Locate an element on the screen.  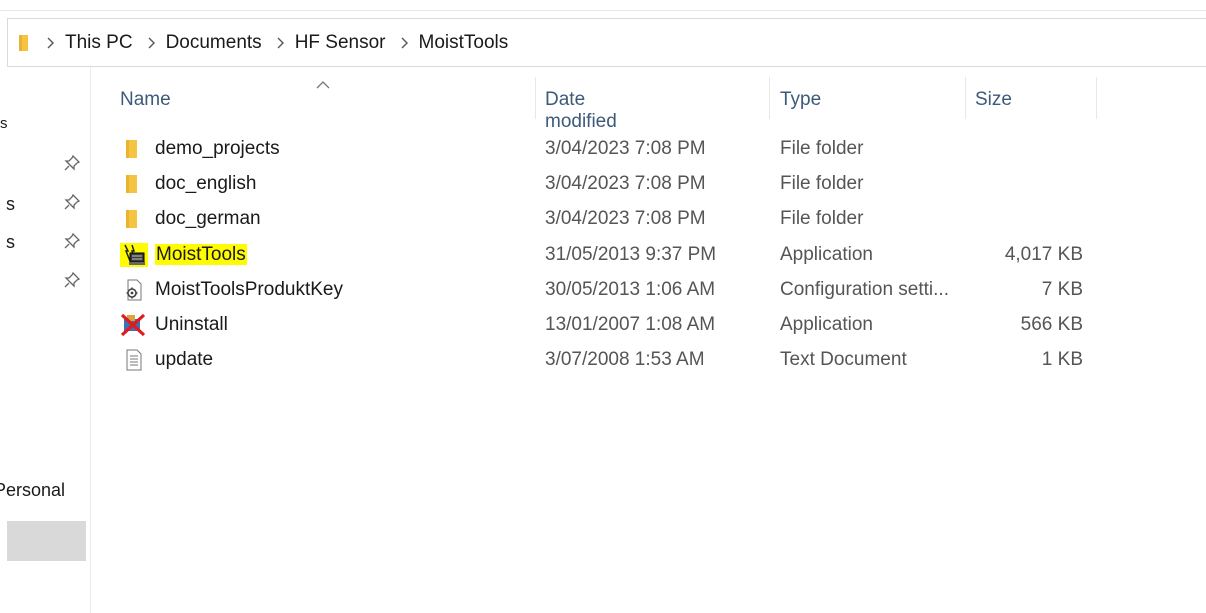
uninstall-app-icon is located at coordinates (133, 325).